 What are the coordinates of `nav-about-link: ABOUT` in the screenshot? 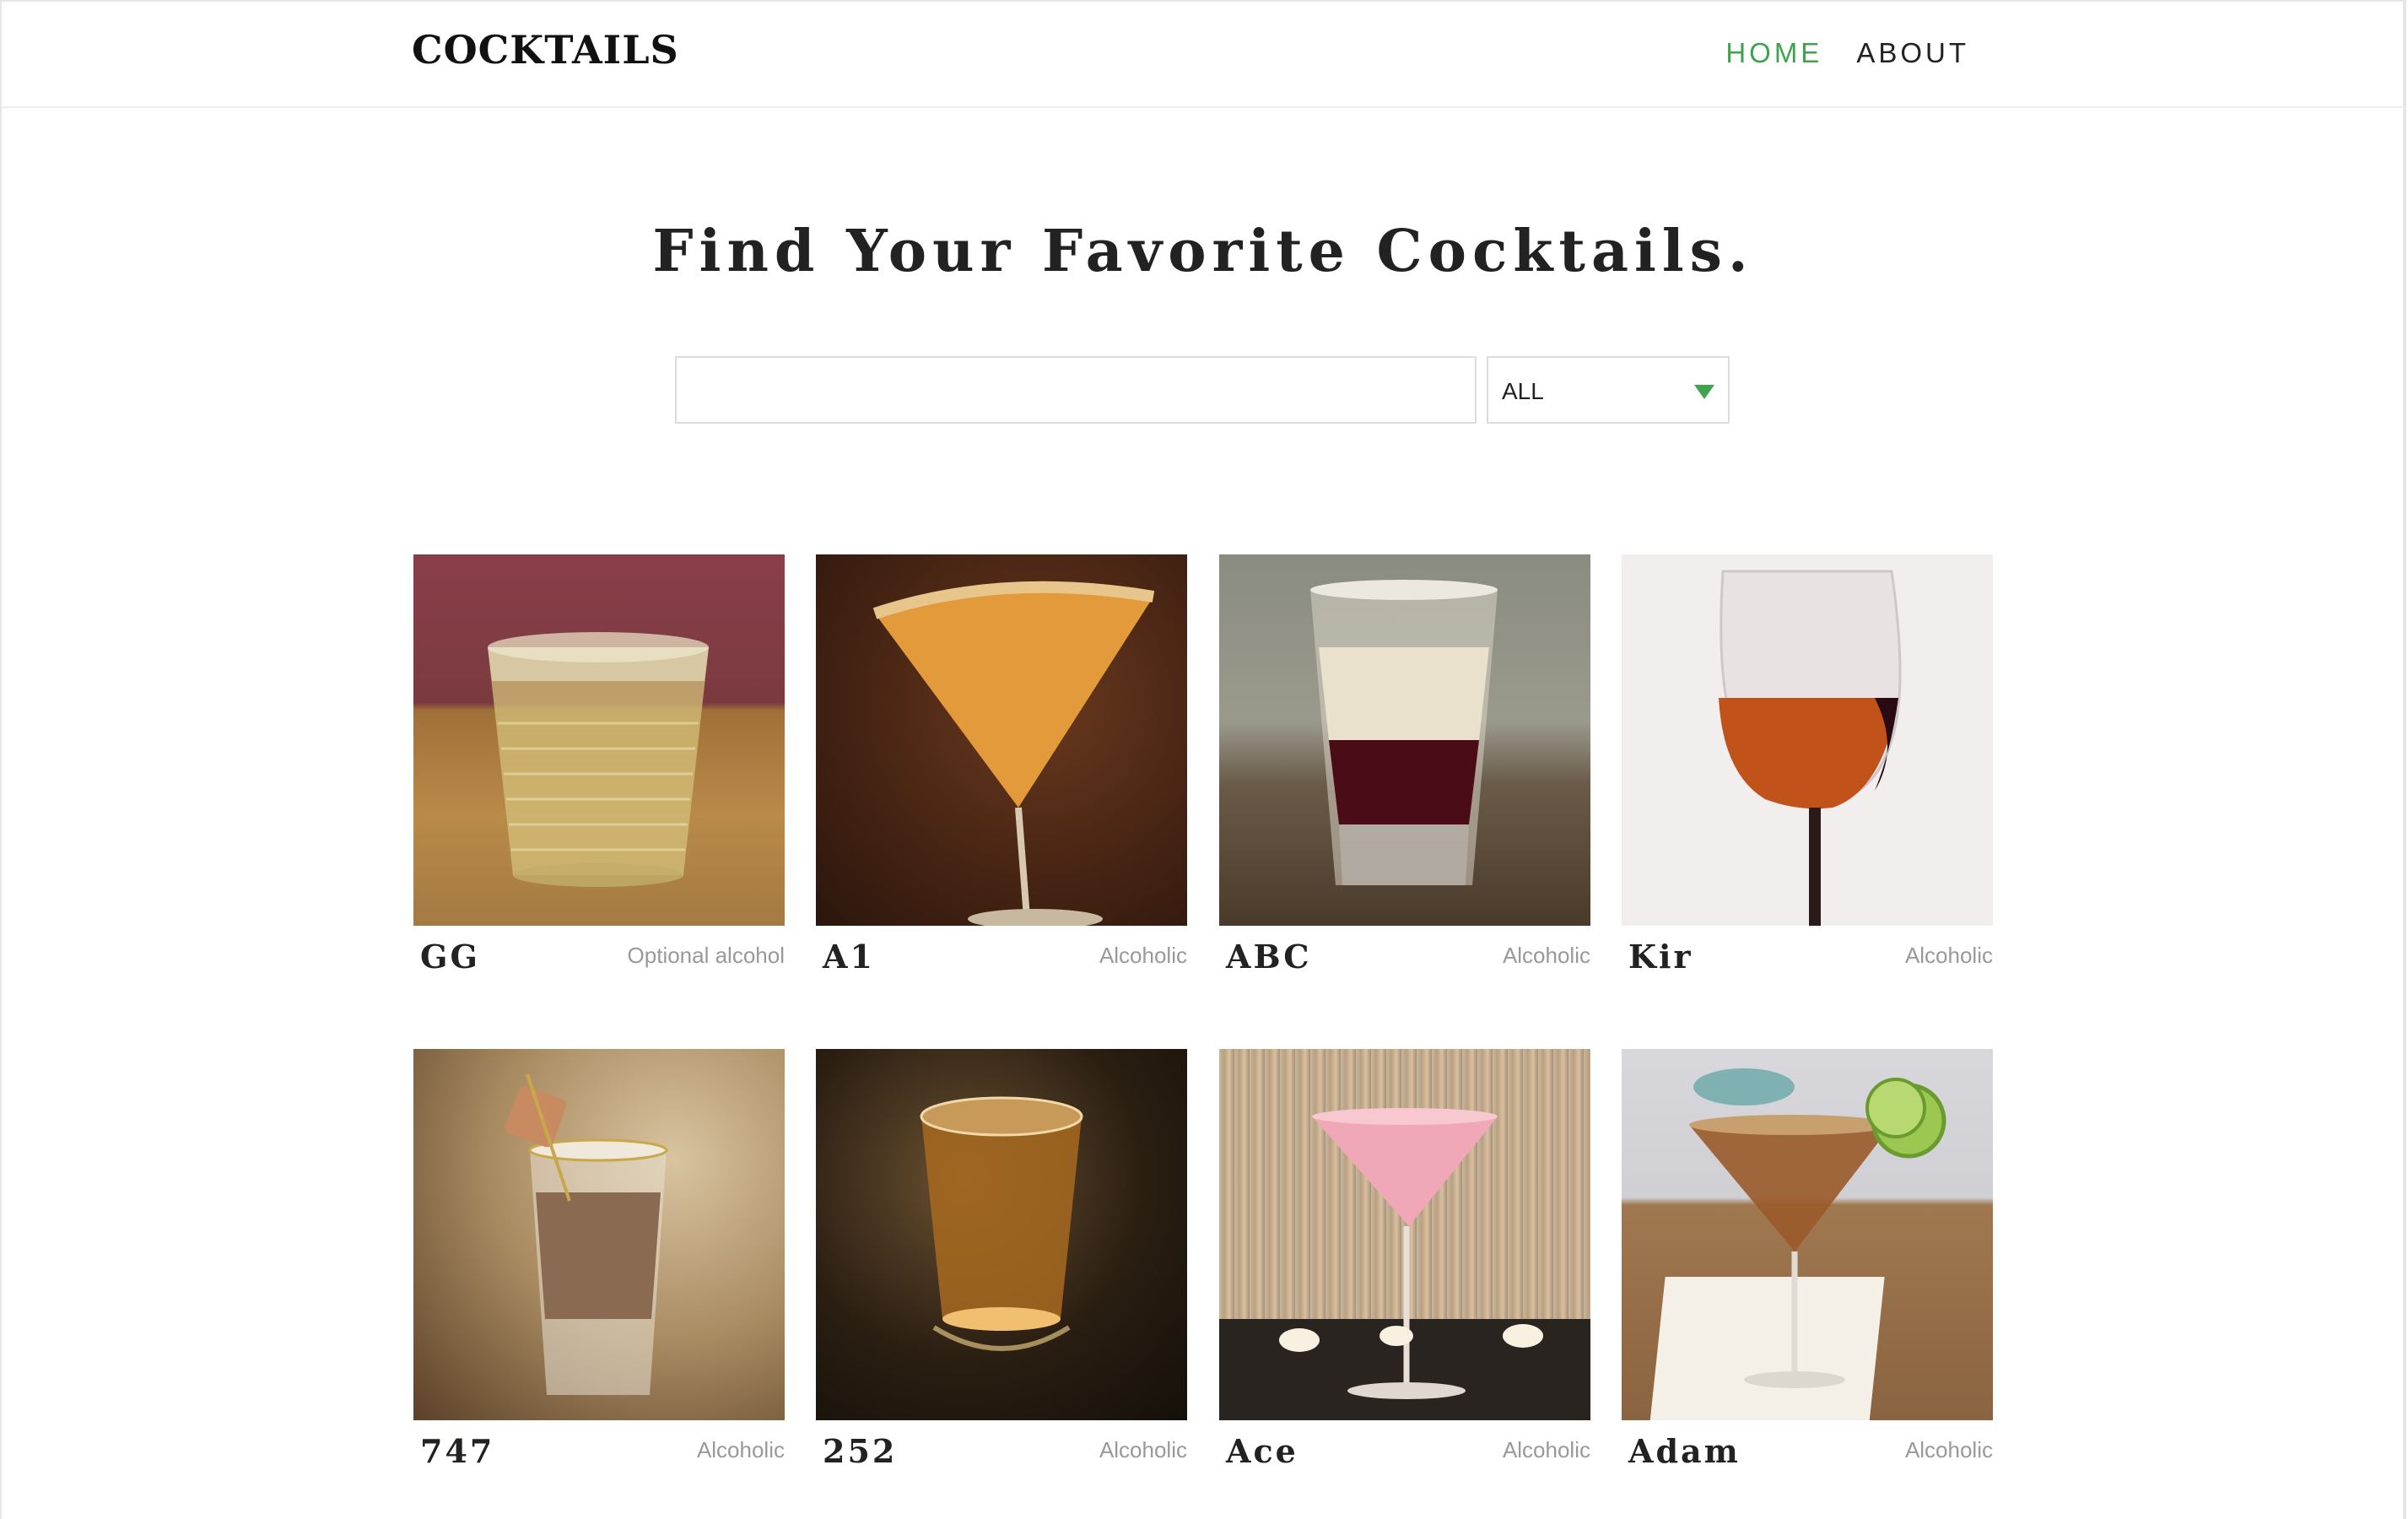 It's located at (1913, 53).